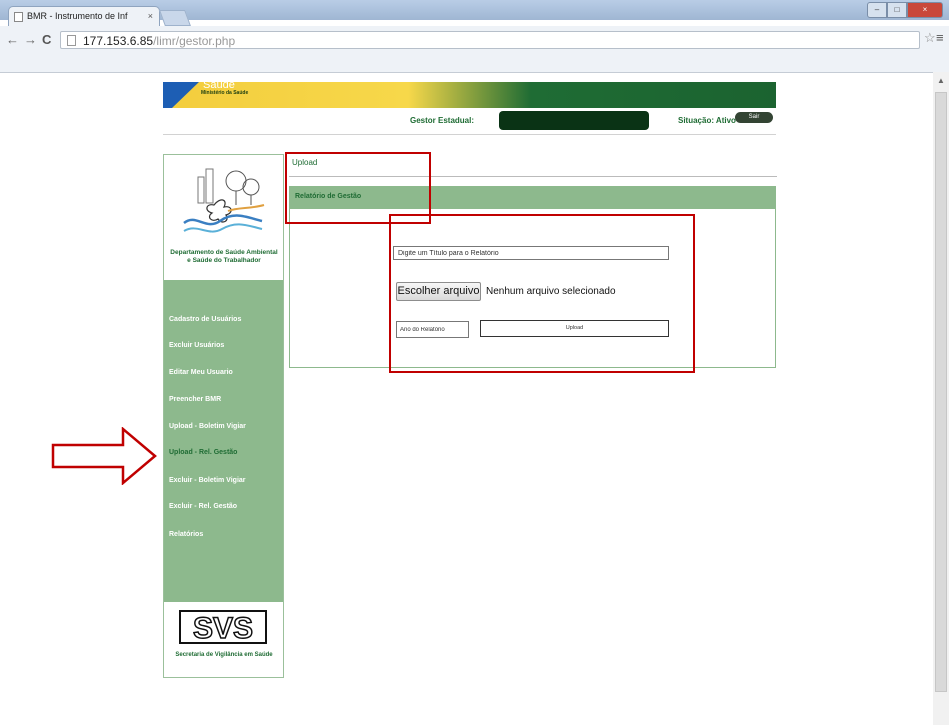 This screenshot has height=725, width=949. Describe the element at coordinates (490, 40) in the screenshot. I see `address-bar: 177.153.6.85/limr/gestor.php` at that location.